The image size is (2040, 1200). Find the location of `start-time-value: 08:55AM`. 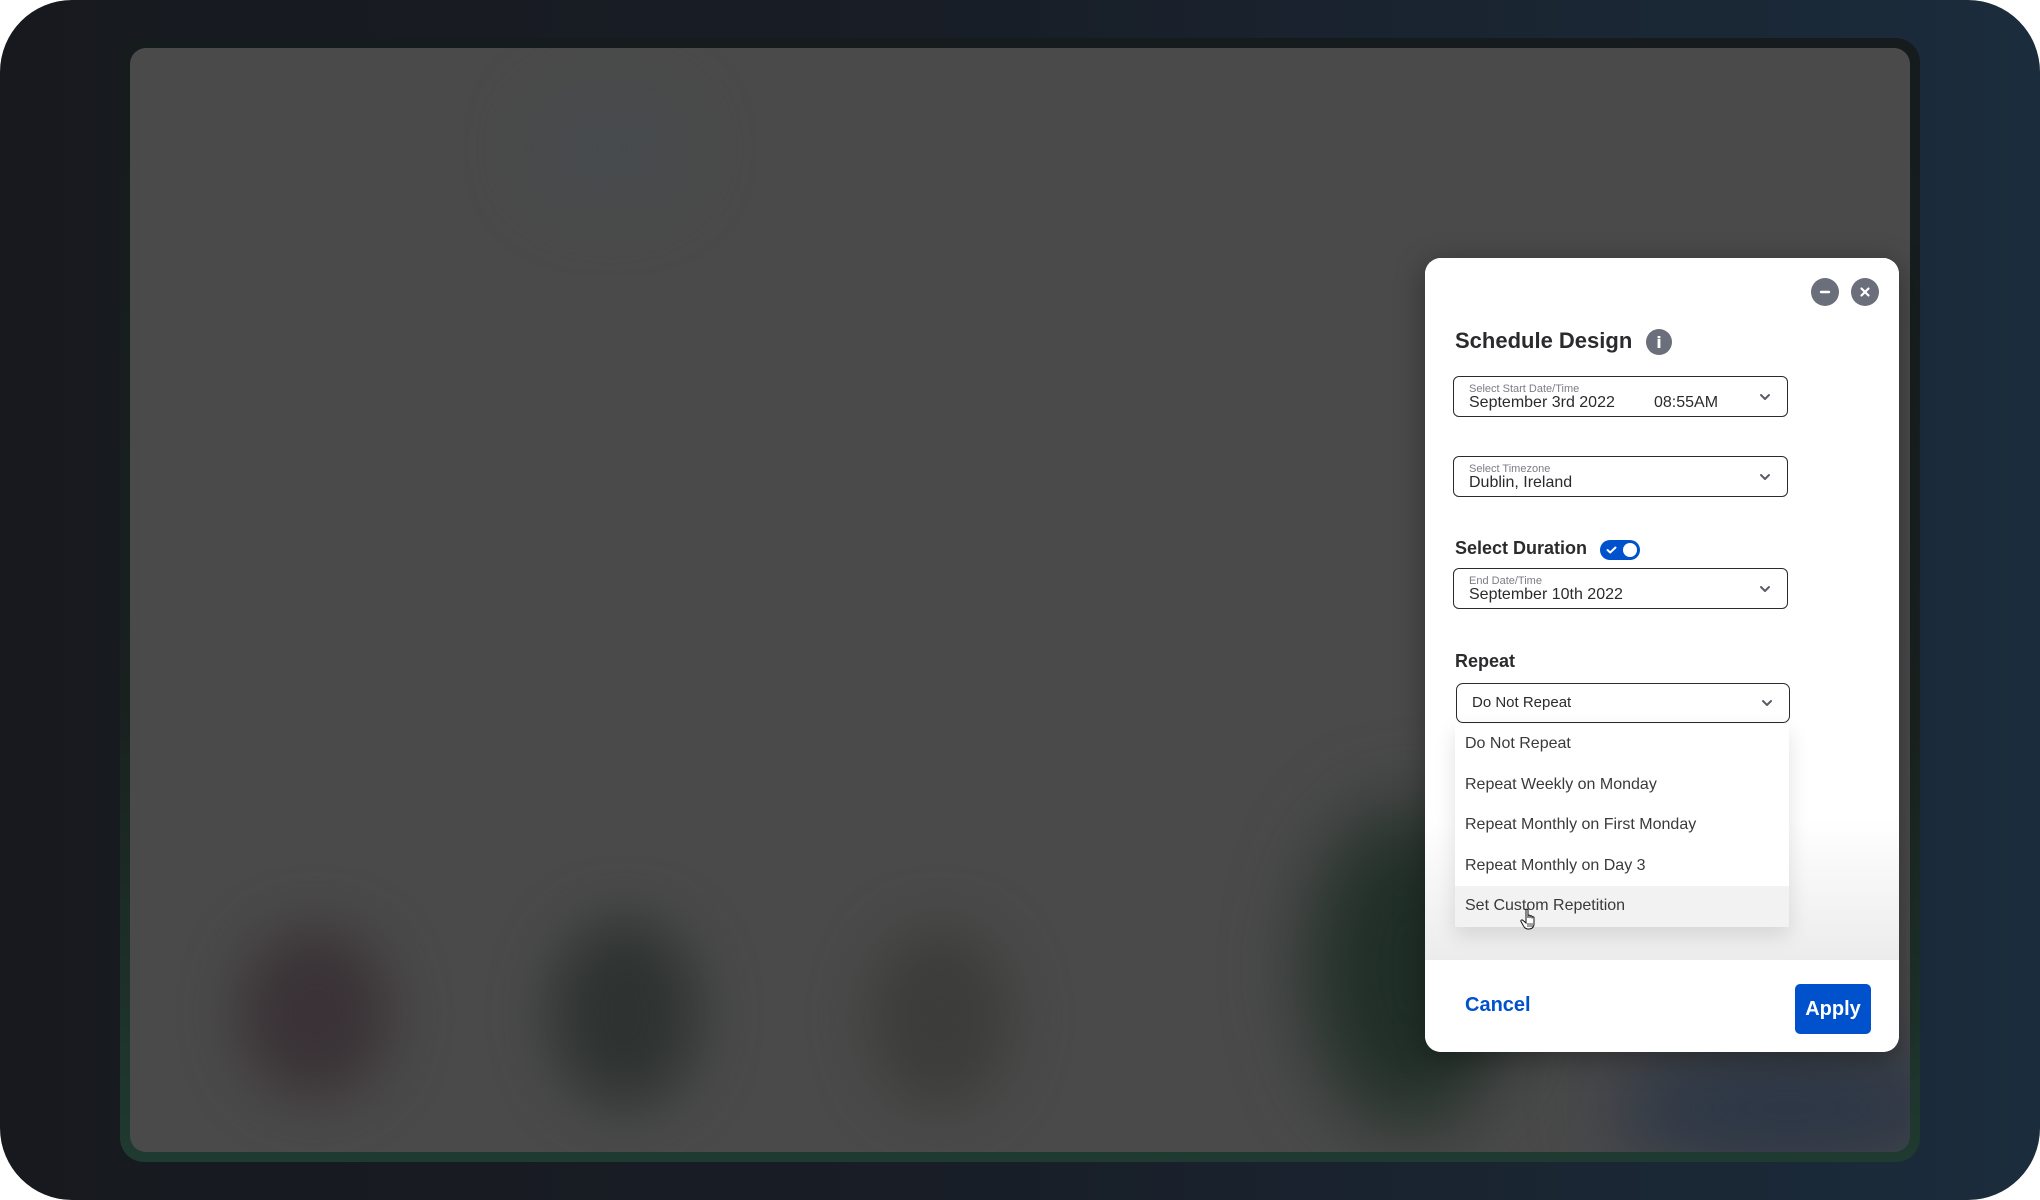

start-time-value: 08:55AM is located at coordinates (1686, 402).